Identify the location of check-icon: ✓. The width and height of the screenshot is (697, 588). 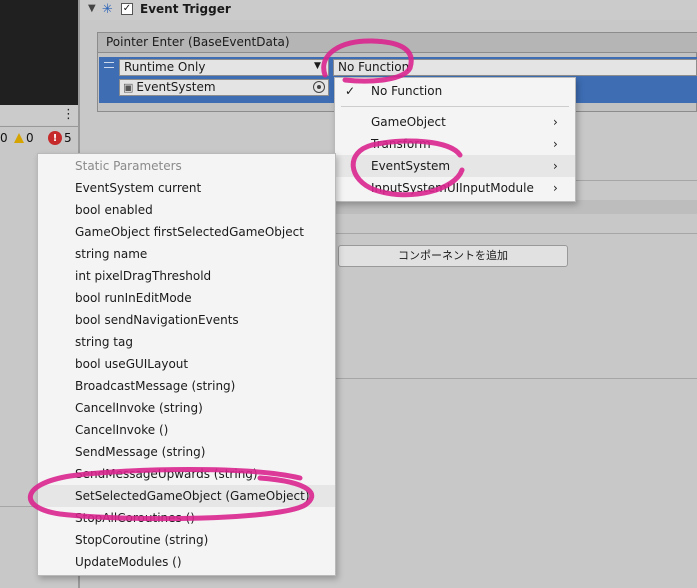
(350, 91).